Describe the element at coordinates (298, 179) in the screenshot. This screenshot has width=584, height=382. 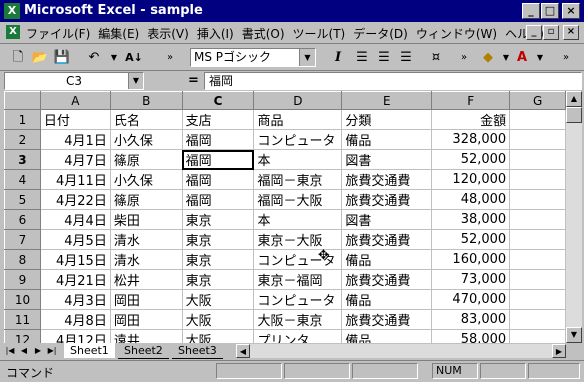
I see `cell-d4: 福岡－東京` at that location.